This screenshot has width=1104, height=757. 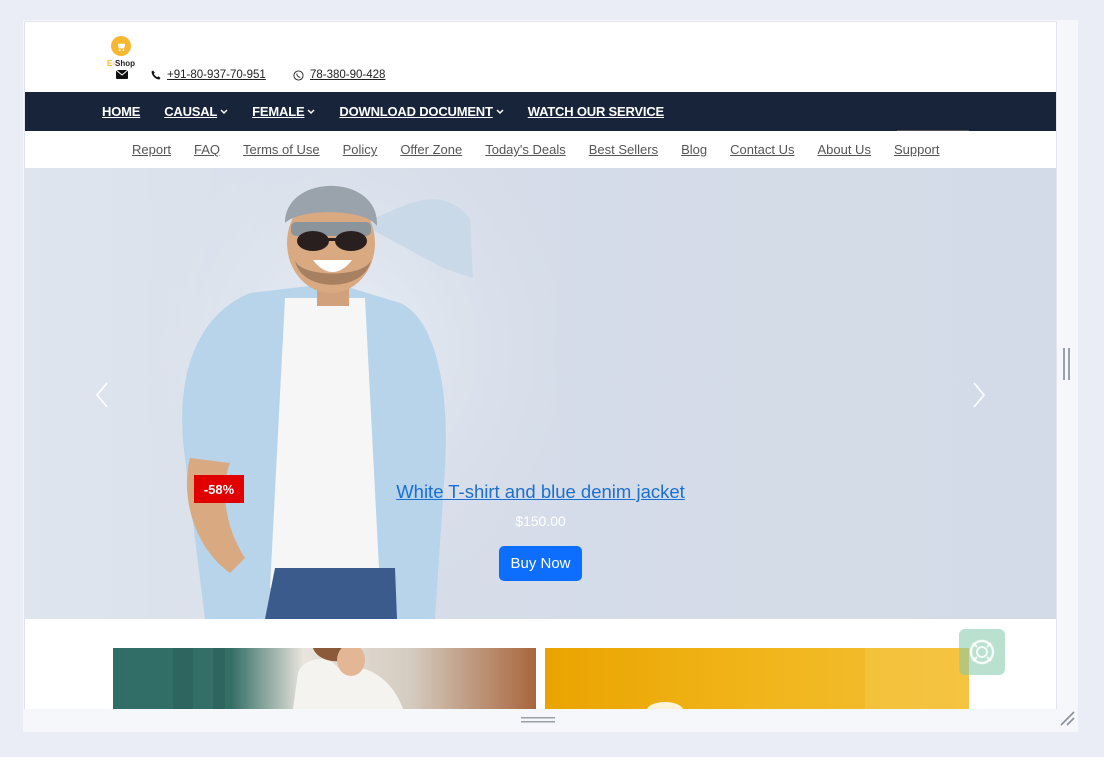 I want to click on link-support: Support, so click(x=917, y=149).